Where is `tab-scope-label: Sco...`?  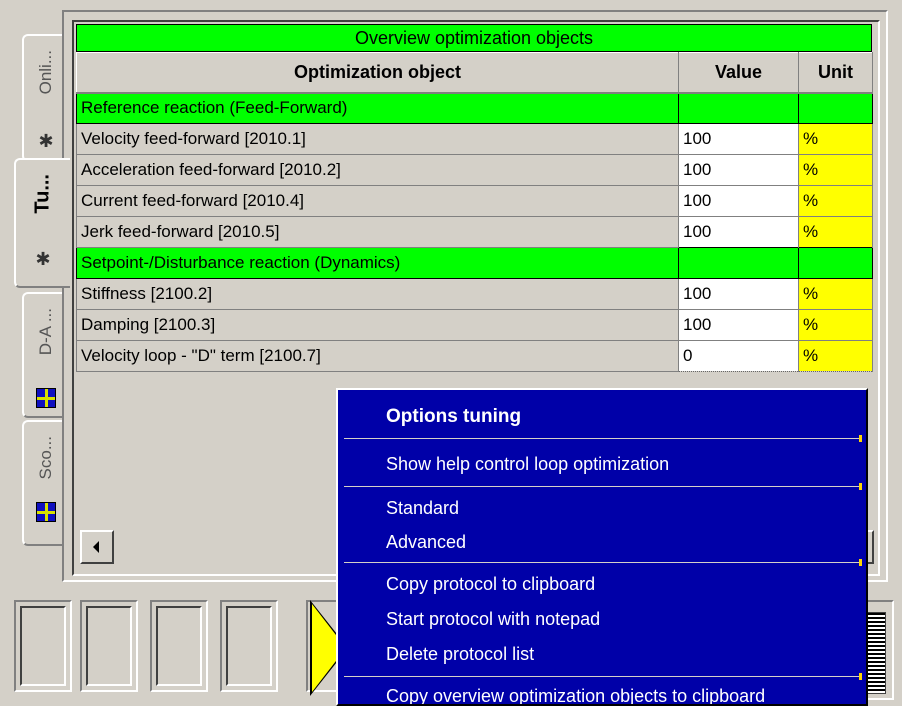 tab-scope-label: Sco... is located at coordinates (45, 458).